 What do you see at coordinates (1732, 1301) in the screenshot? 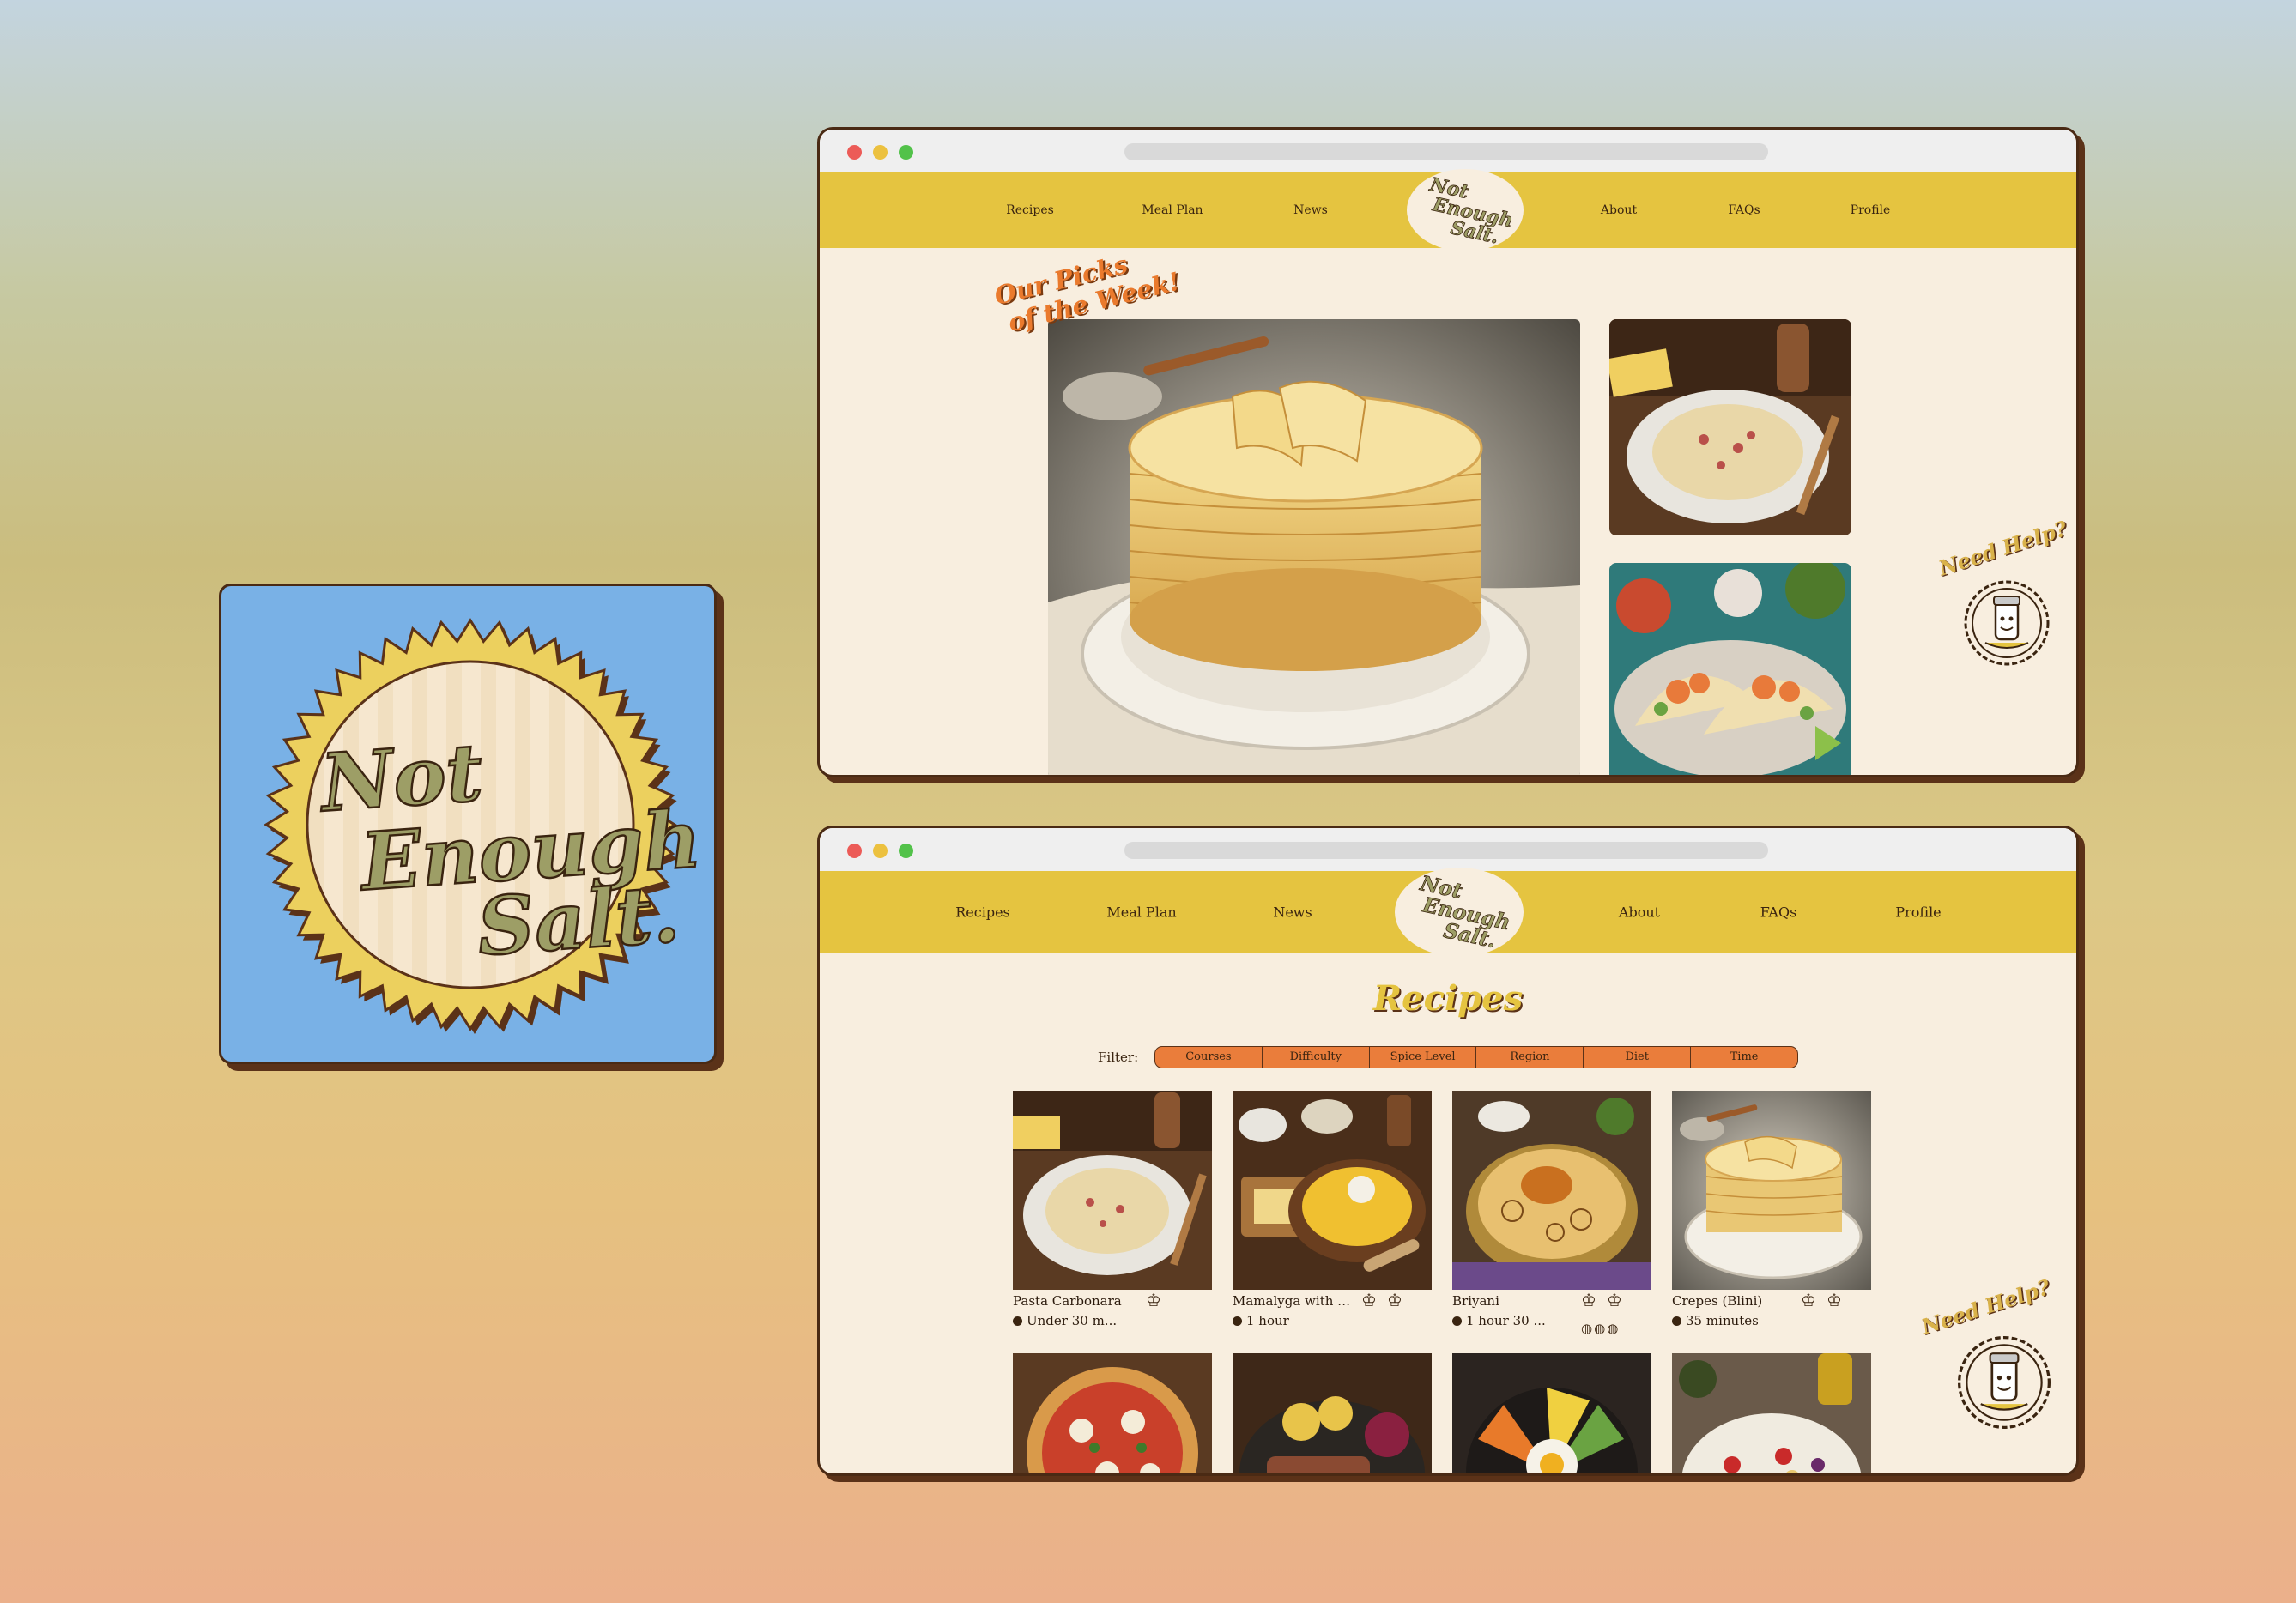
I see `recipe-name: Crepes (Blini)` at bounding box center [1732, 1301].